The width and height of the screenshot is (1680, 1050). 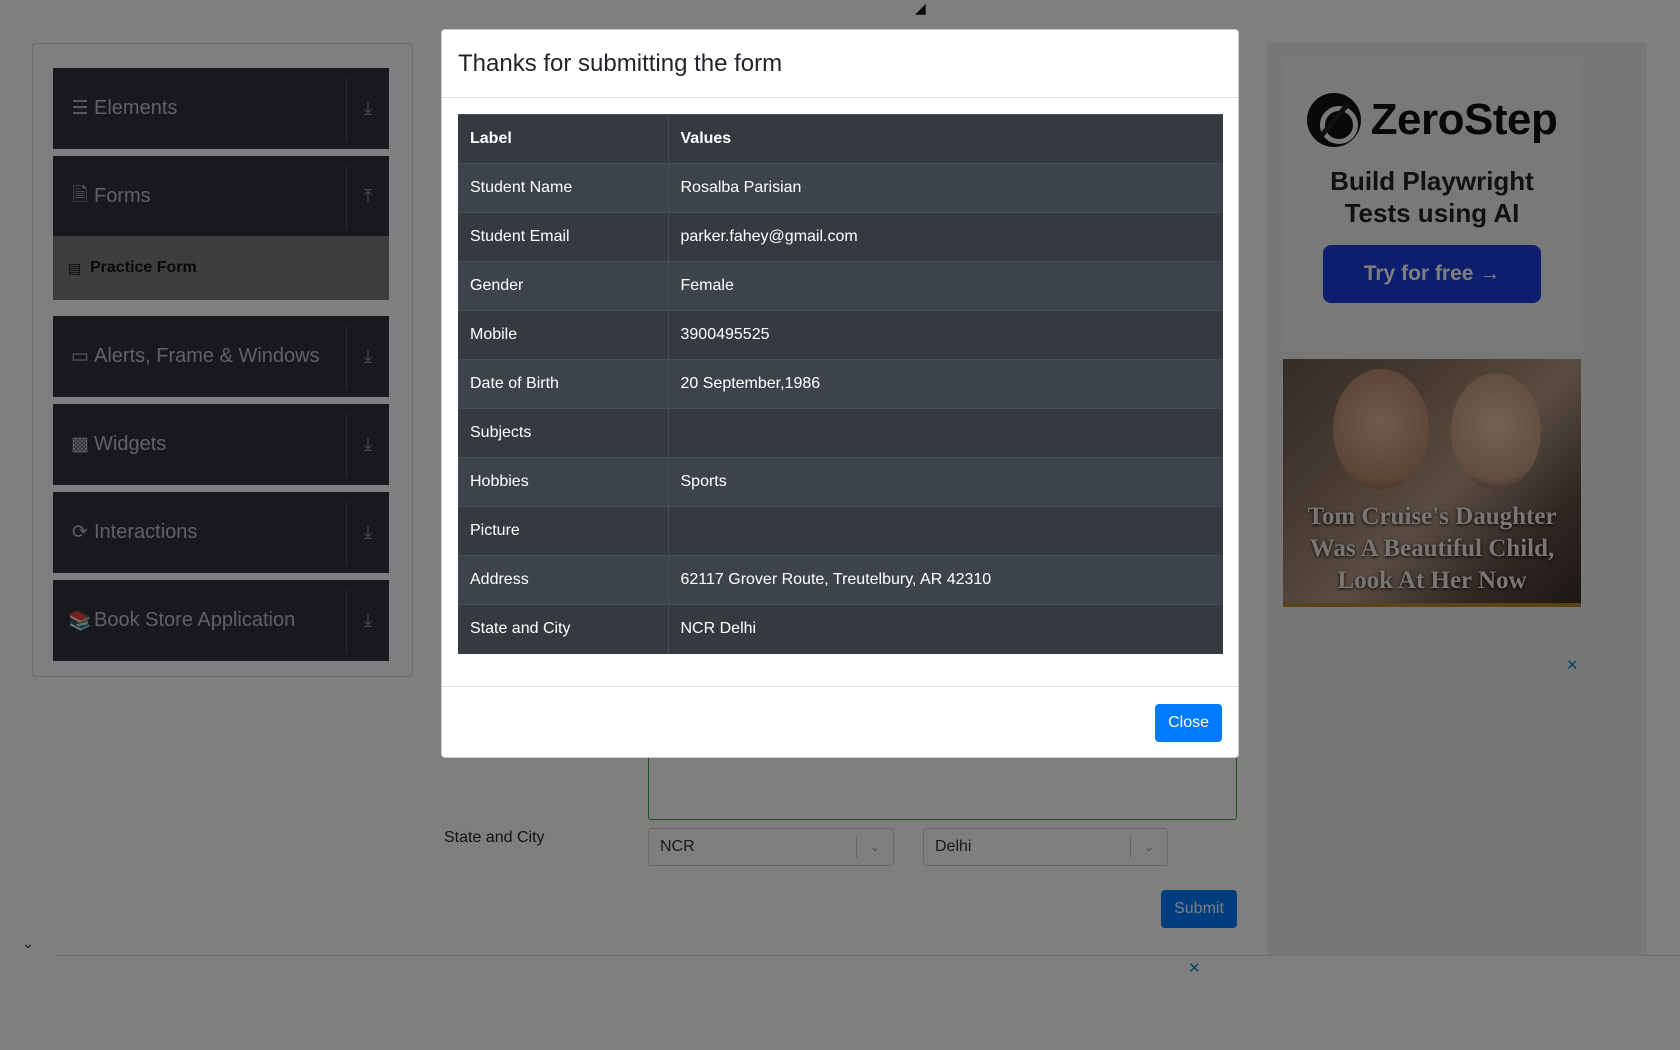 What do you see at coordinates (563, 286) in the screenshot?
I see `row-label: Gender` at bounding box center [563, 286].